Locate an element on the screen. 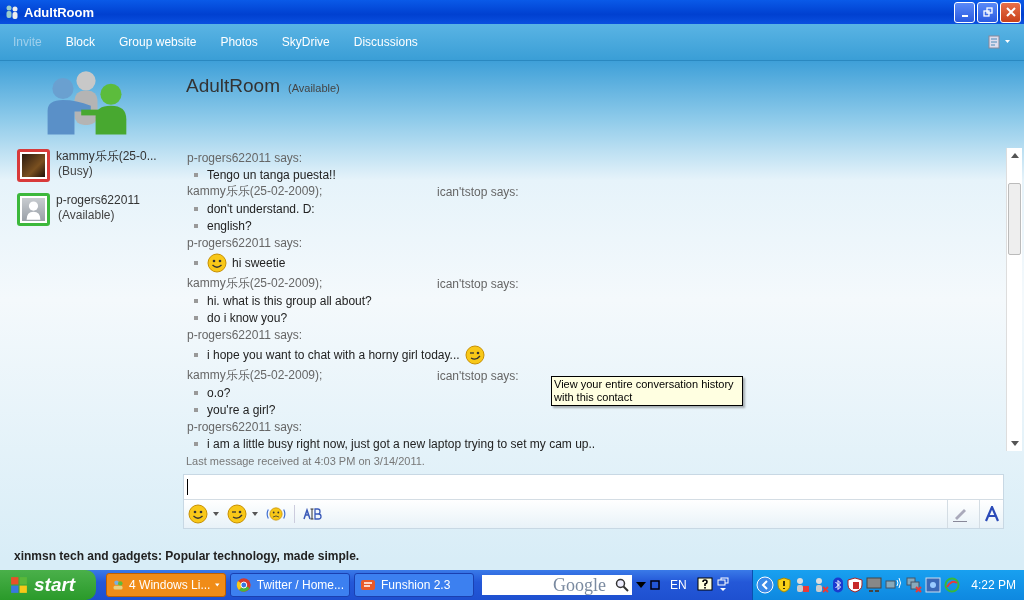  message-text: do i know you? is located at coordinates (247, 317).